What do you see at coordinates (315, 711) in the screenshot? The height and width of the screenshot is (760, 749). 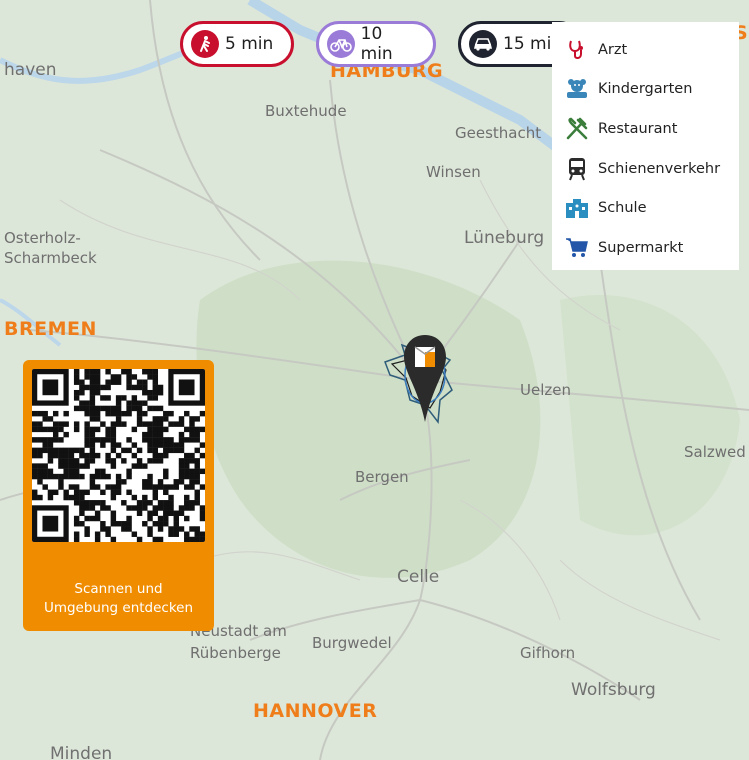 I see `place-hannover: HANNOVER` at bounding box center [315, 711].